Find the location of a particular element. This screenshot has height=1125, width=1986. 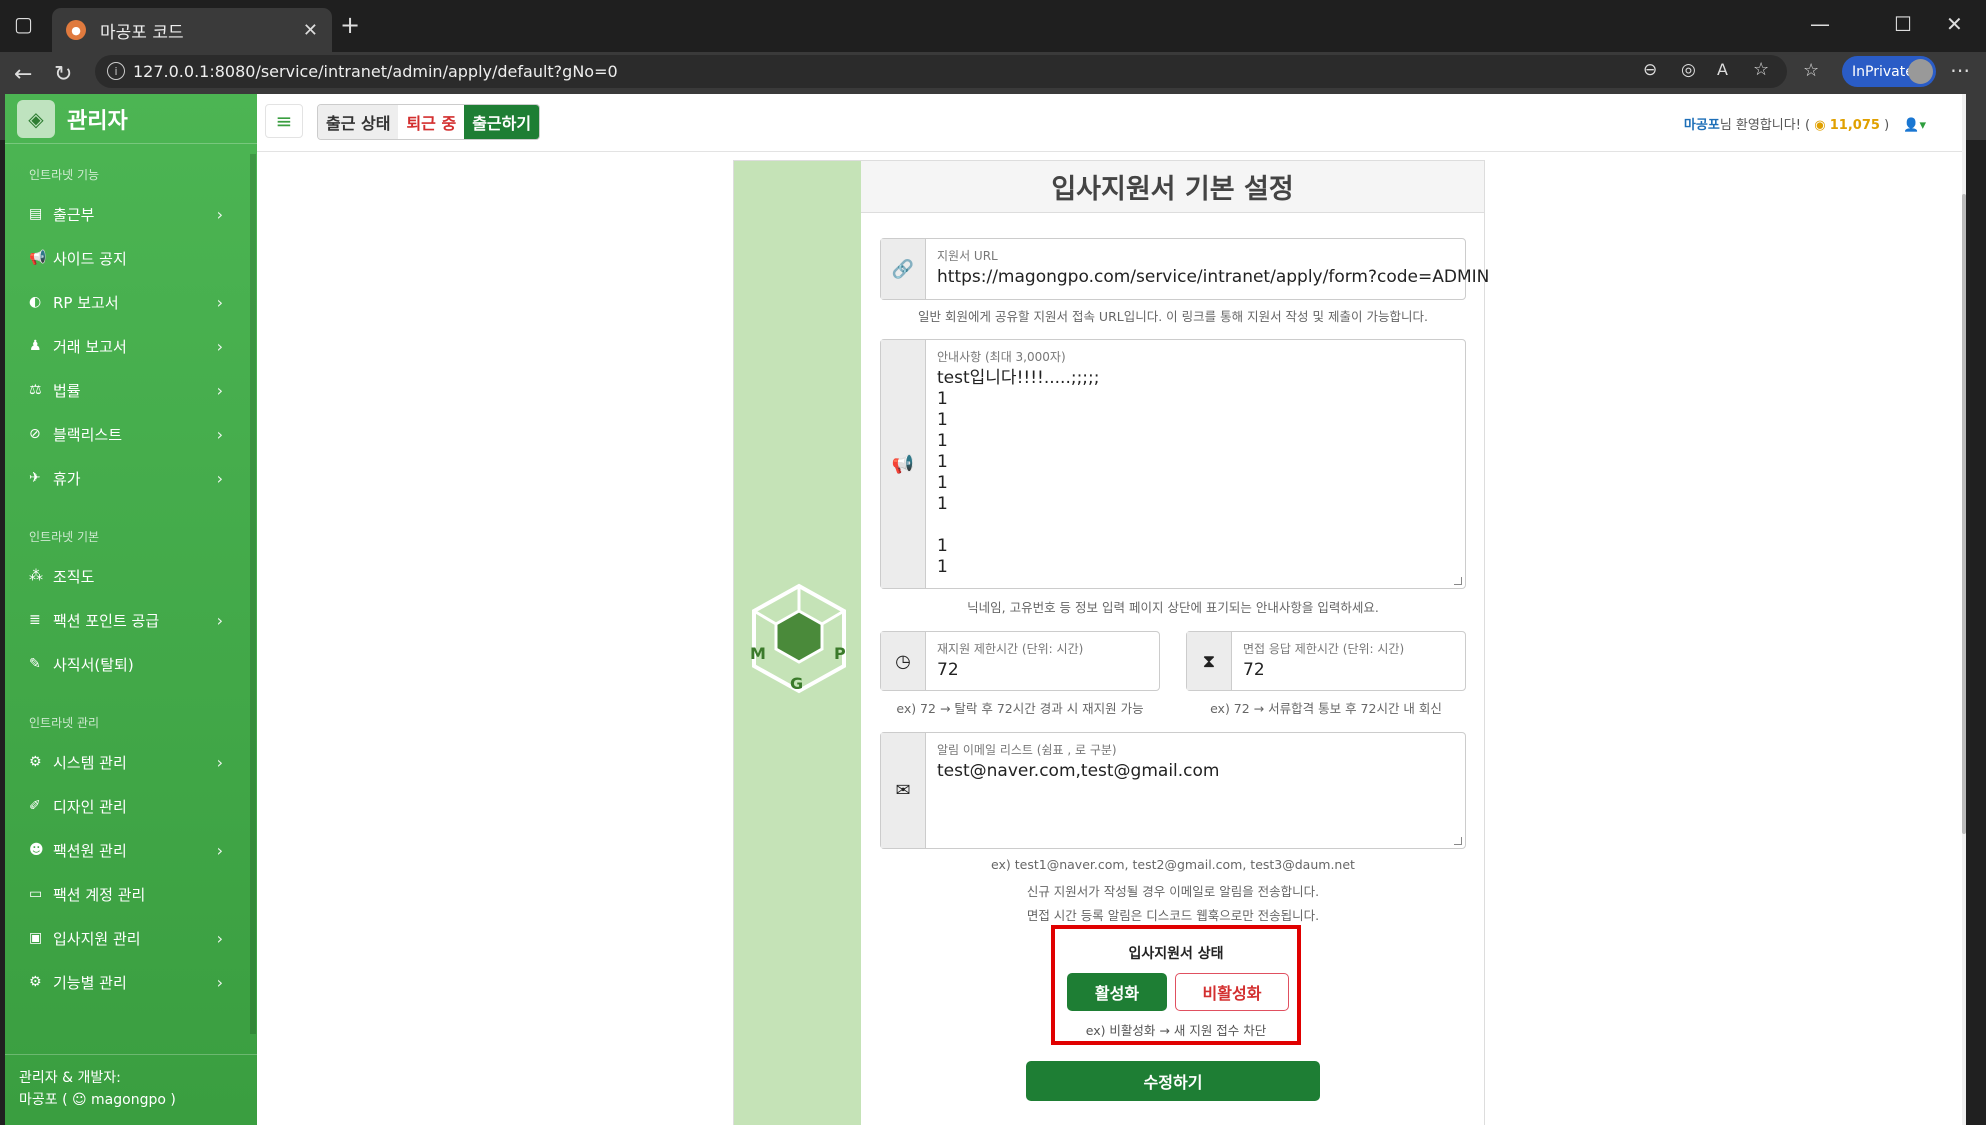

svg-text: G is located at coordinates (796, 683).